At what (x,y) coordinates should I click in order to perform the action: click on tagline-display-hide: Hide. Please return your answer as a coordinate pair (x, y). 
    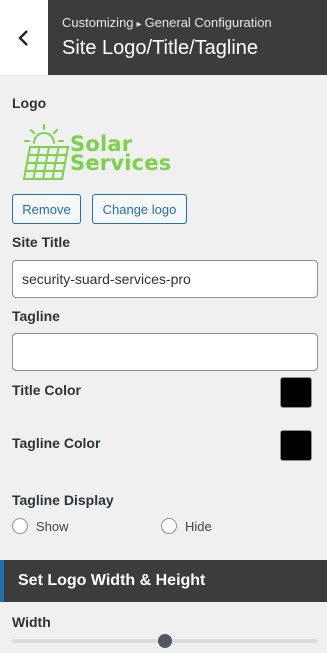
    Looking at the image, I should click on (186, 526).